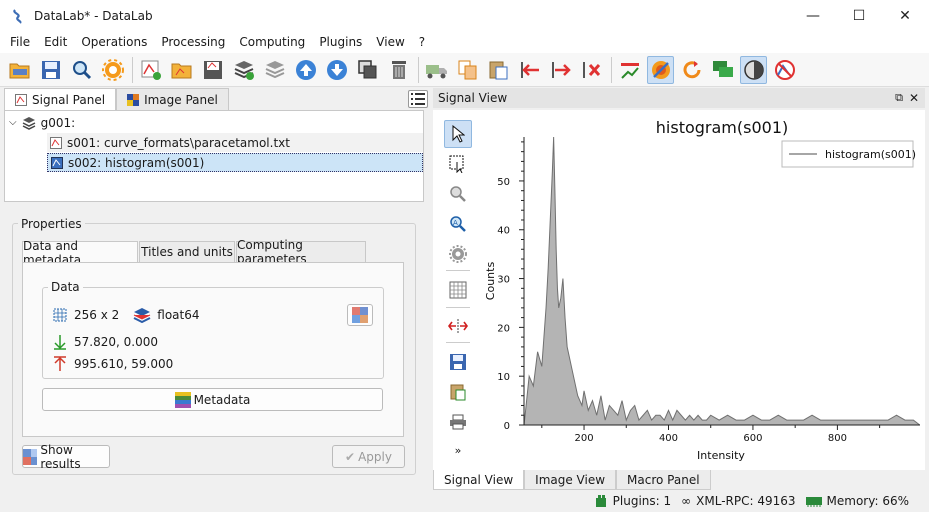  Describe the element at coordinates (124, 364) in the screenshot. I see `max-values: 995.610, 59.000` at that location.